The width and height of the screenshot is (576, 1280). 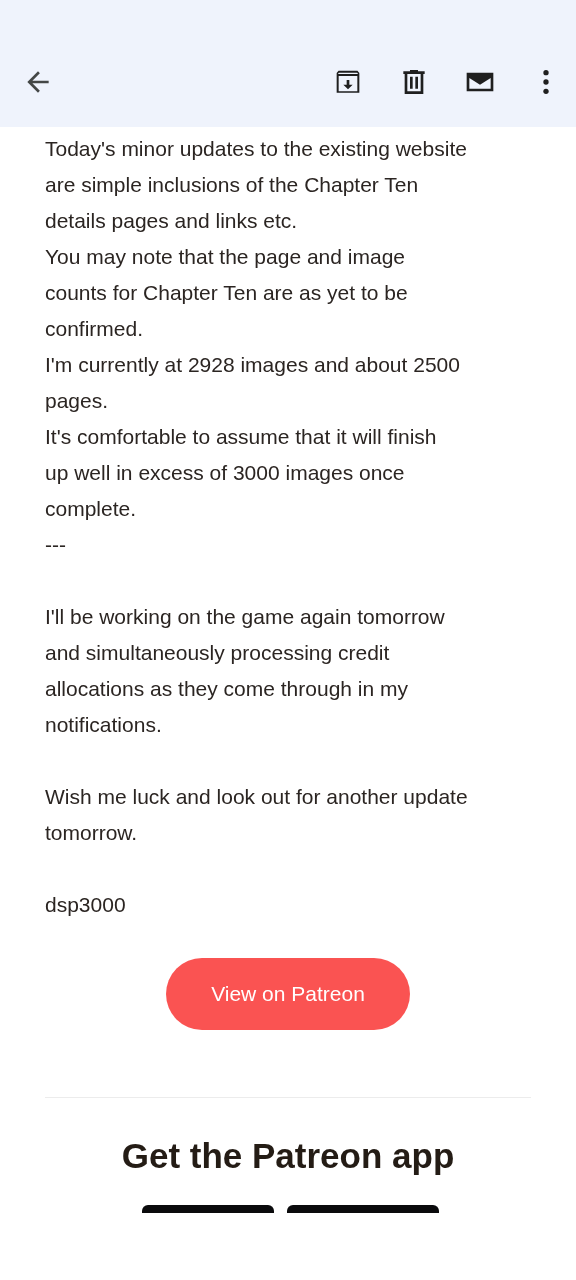 I want to click on app-promo-heading: Get the Patreon app, so click(x=288, y=1156).